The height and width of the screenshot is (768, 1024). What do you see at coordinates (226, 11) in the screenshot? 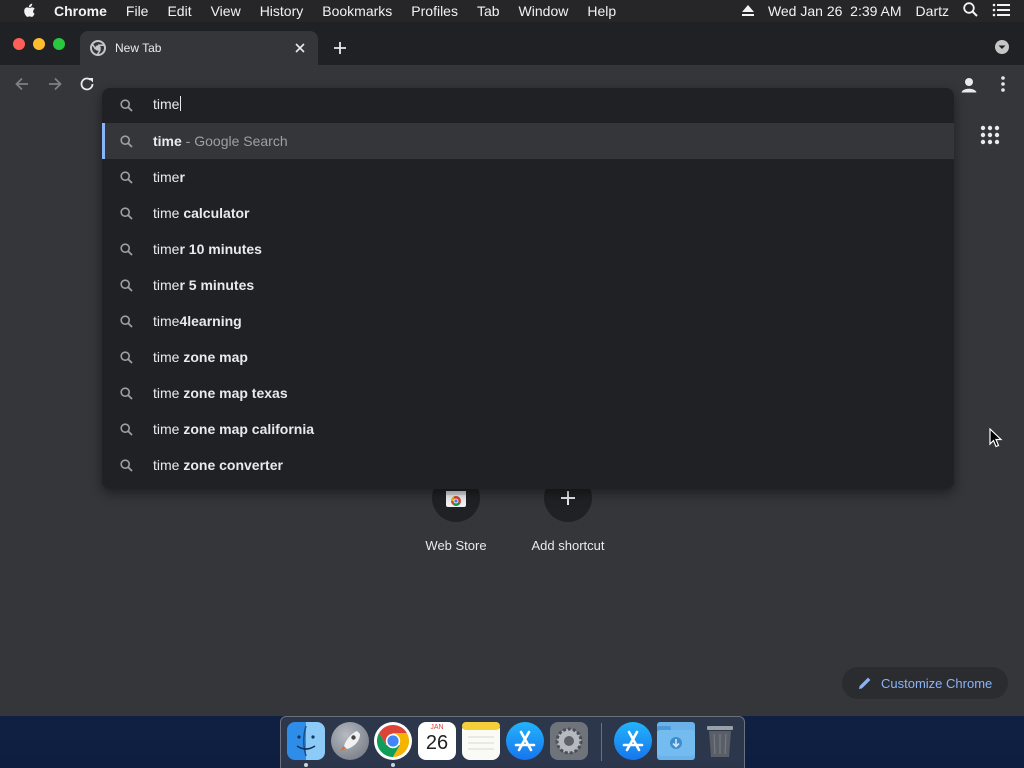
I see `menu-view: View` at bounding box center [226, 11].